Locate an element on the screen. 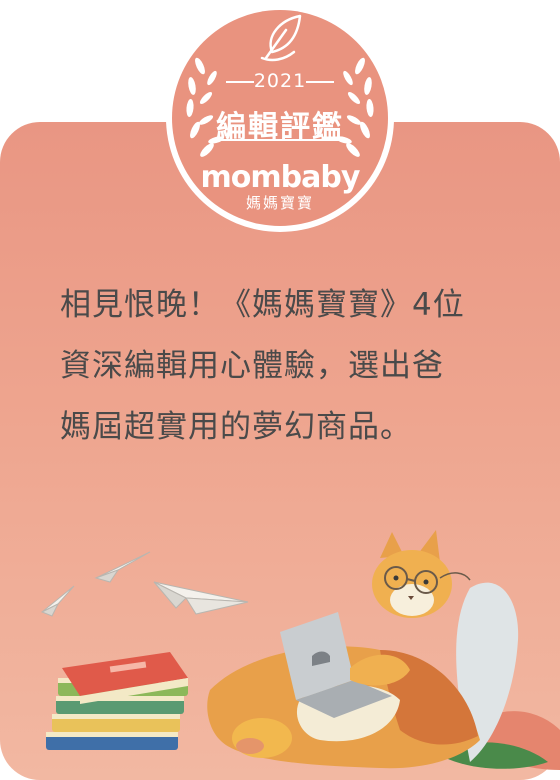 The width and height of the screenshot is (560, 780). badge-brand-logo: mombaby is located at coordinates (280, 177).